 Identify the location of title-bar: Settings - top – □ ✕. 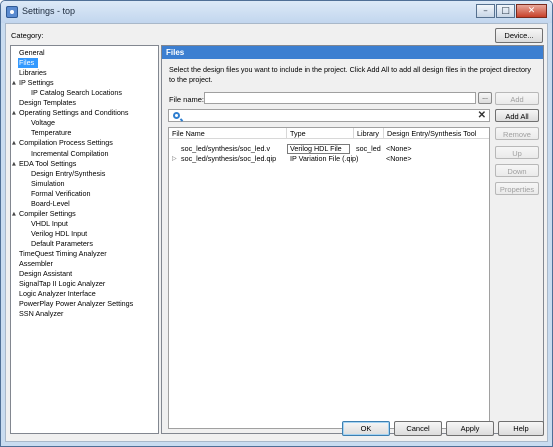
(276, 12).